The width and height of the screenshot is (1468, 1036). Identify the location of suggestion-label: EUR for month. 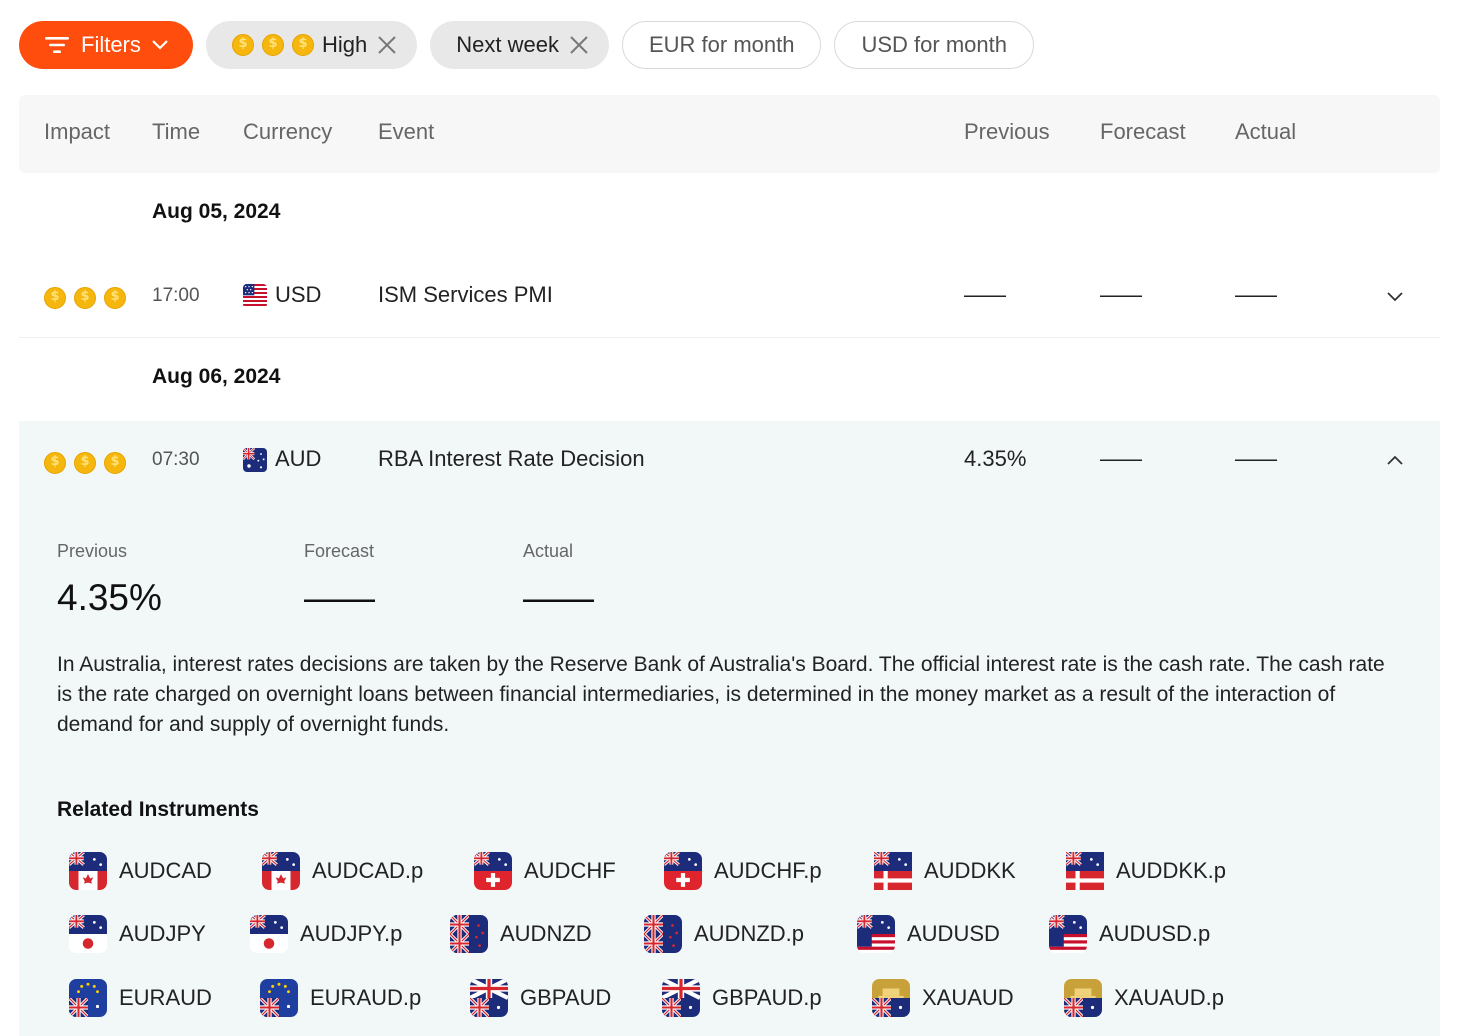
(721, 44).